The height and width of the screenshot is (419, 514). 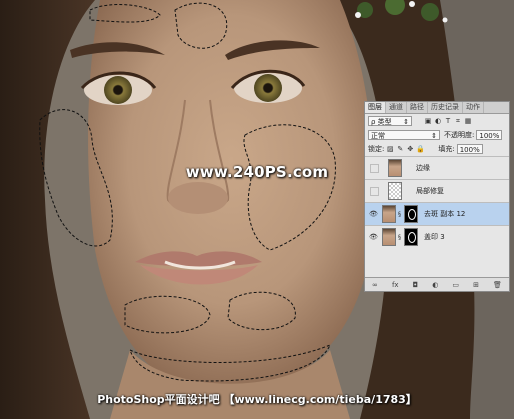 I want to click on blend-mode-arrow-icon: ⇕, so click(x=434, y=136).